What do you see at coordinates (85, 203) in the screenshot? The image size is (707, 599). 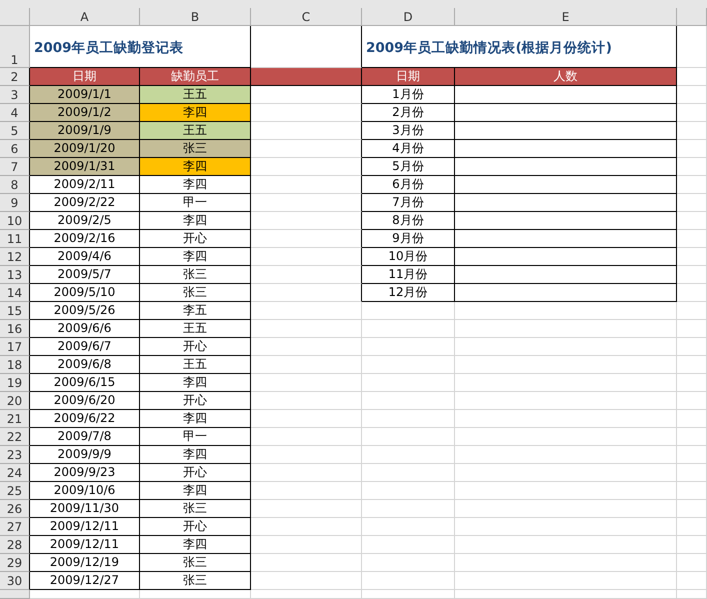 I see `date-cell: 2009/2/22` at bounding box center [85, 203].